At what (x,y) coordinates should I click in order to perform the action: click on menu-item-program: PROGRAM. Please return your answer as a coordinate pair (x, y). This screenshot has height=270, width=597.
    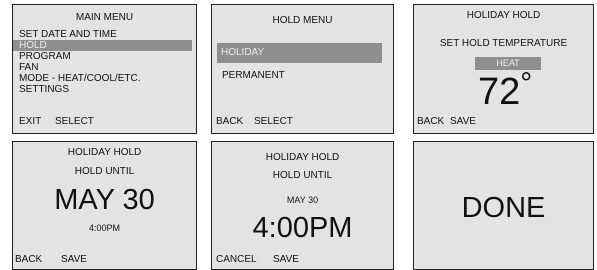
    Looking at the image, I should click on (102, 56).